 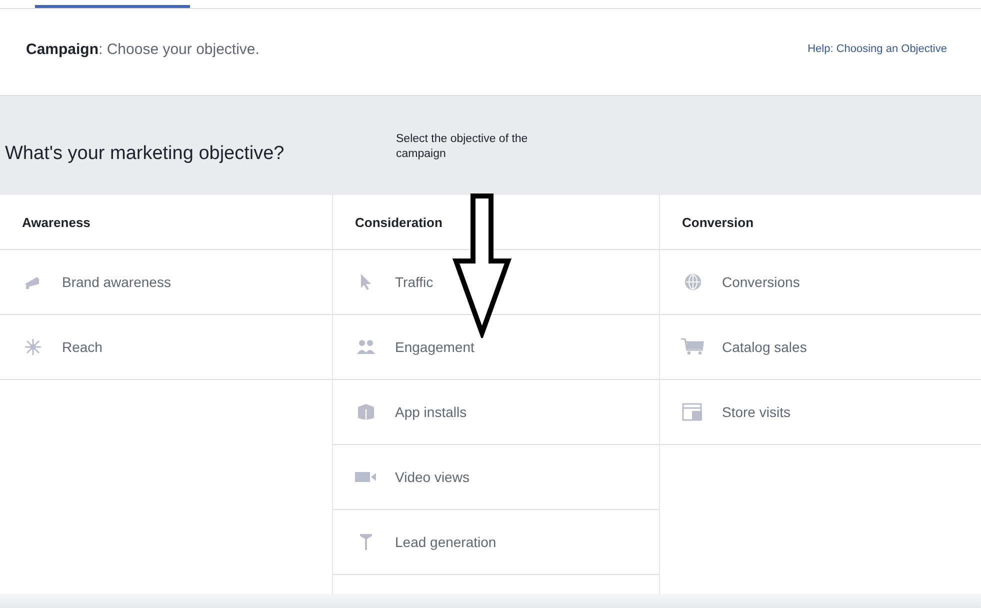 What do you see at coordinates (366, 282) in the screenshot?
I see `cursor-icon` at bounding box center [366, 282].